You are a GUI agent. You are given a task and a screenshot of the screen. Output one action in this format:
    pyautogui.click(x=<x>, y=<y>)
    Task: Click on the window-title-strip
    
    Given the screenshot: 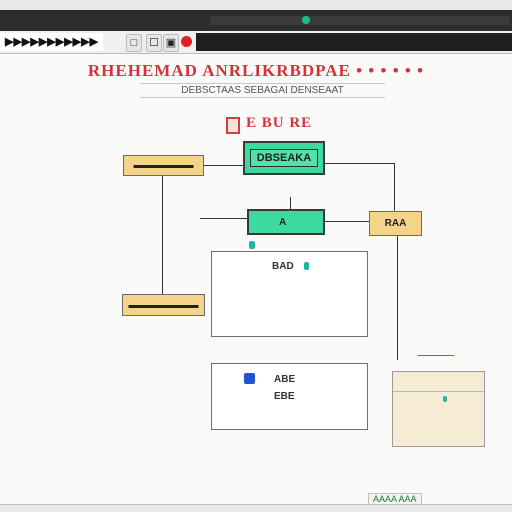 What is the action you would take?
    pyautogui.click(x=256, y=5)
    